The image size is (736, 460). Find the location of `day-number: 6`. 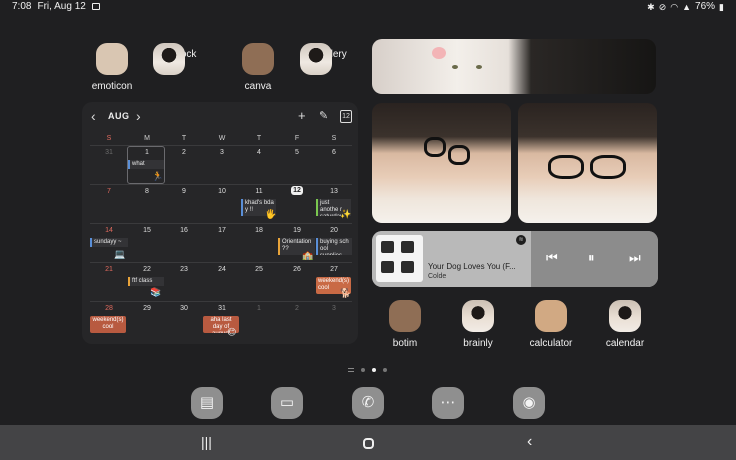

day-number: 6 is located at coordinates (334, 152).